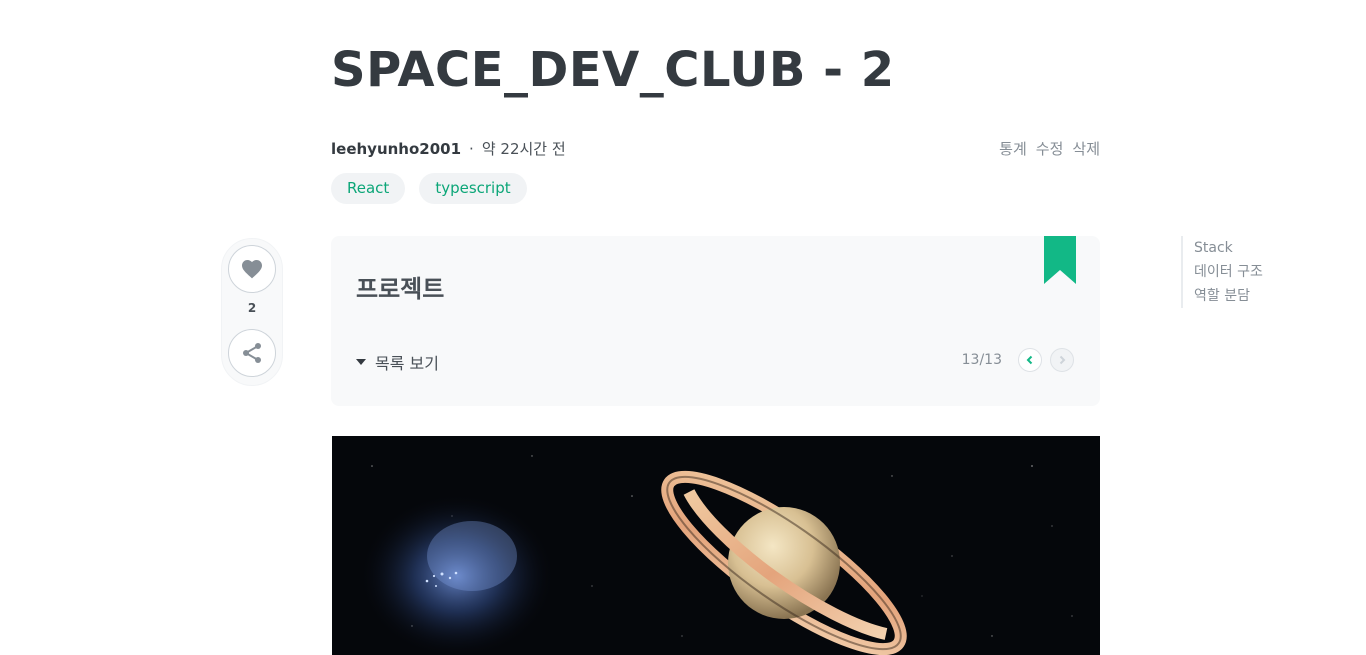 The image size is (1366, 655). I want to click on like-button, so click(252, 269).